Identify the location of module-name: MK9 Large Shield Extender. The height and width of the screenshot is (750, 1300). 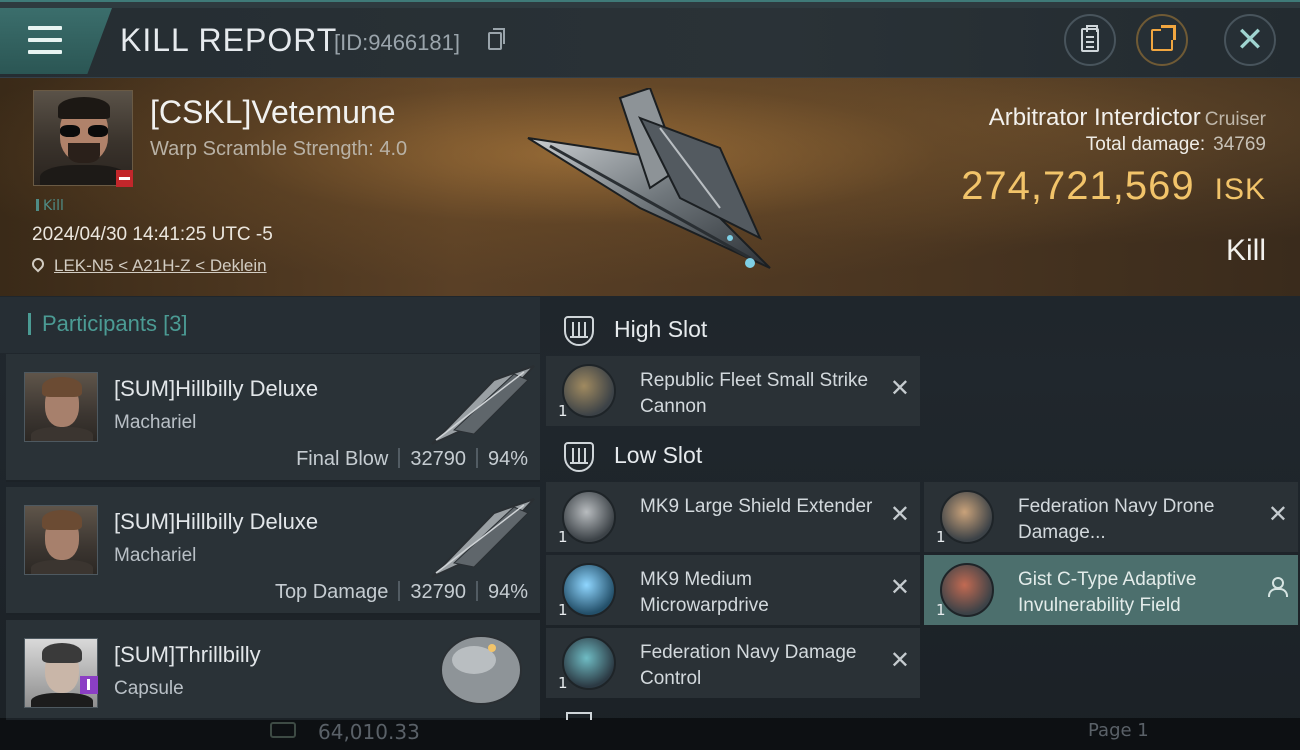
(756, 506).